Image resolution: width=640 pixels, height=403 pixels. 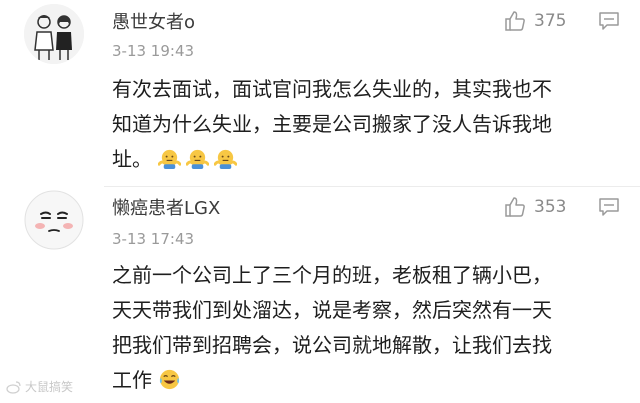 What do you see at coordinates (153, 51) in the screenshot?
I see `timestamp: 3-13 19:43` at bounding box center [153, 51].